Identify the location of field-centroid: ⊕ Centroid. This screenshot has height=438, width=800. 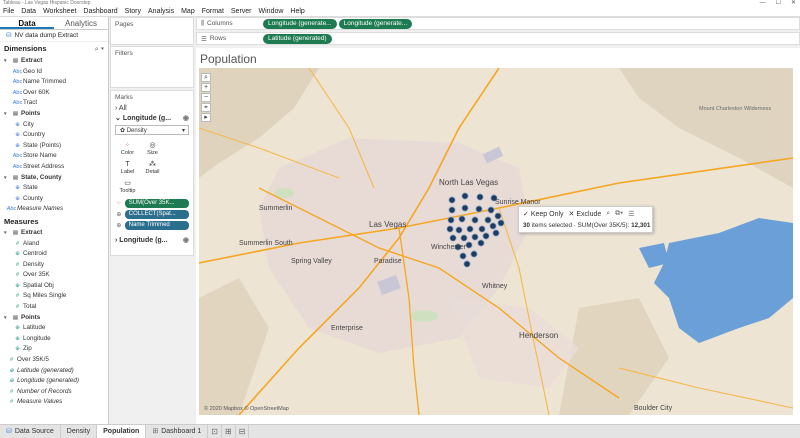
(54, 254).